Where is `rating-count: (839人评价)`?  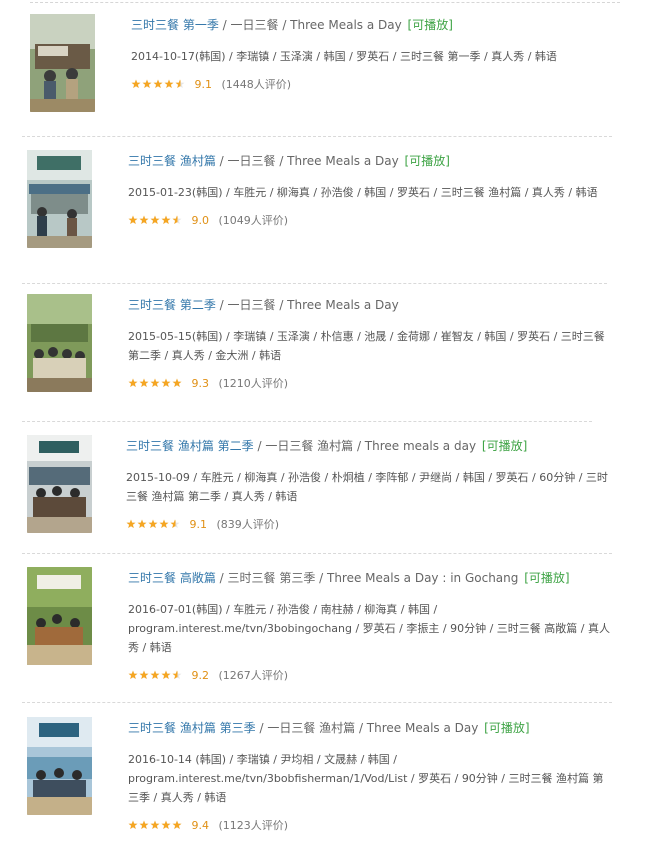 rating-count: (839人评价) is located at coordinates (248, 524).